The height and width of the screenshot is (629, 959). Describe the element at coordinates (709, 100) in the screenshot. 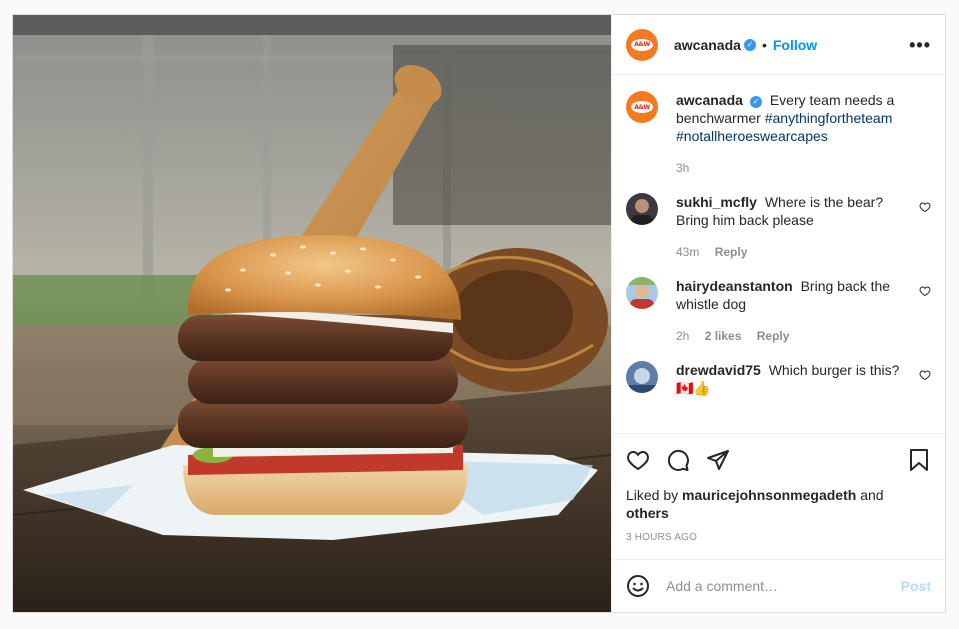

I see `caption-username: awcanada` at that location.